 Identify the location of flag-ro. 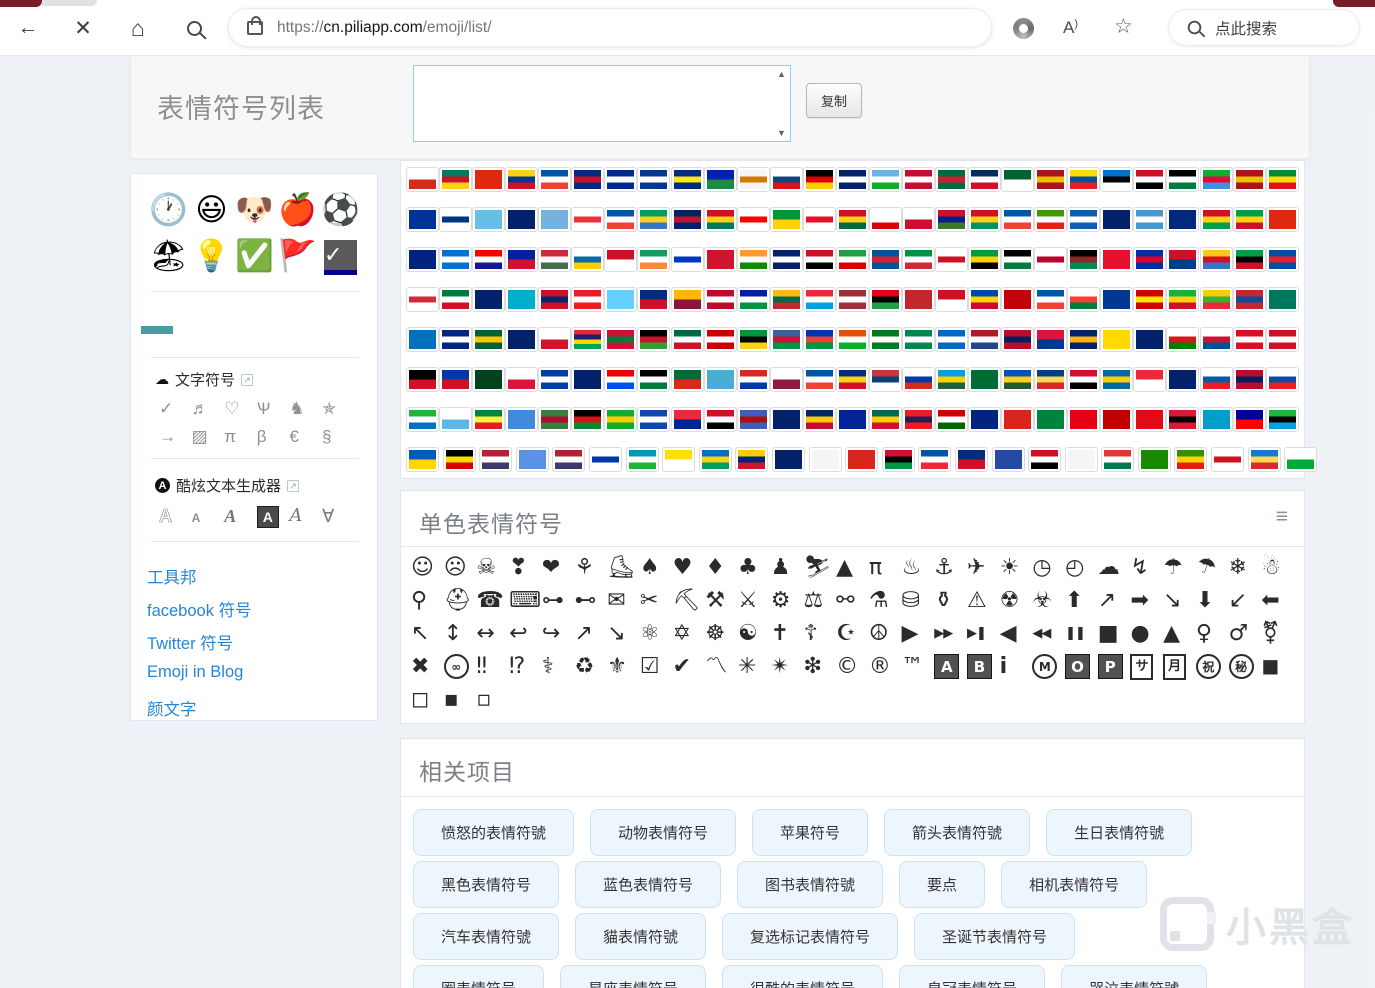
(852, 379).